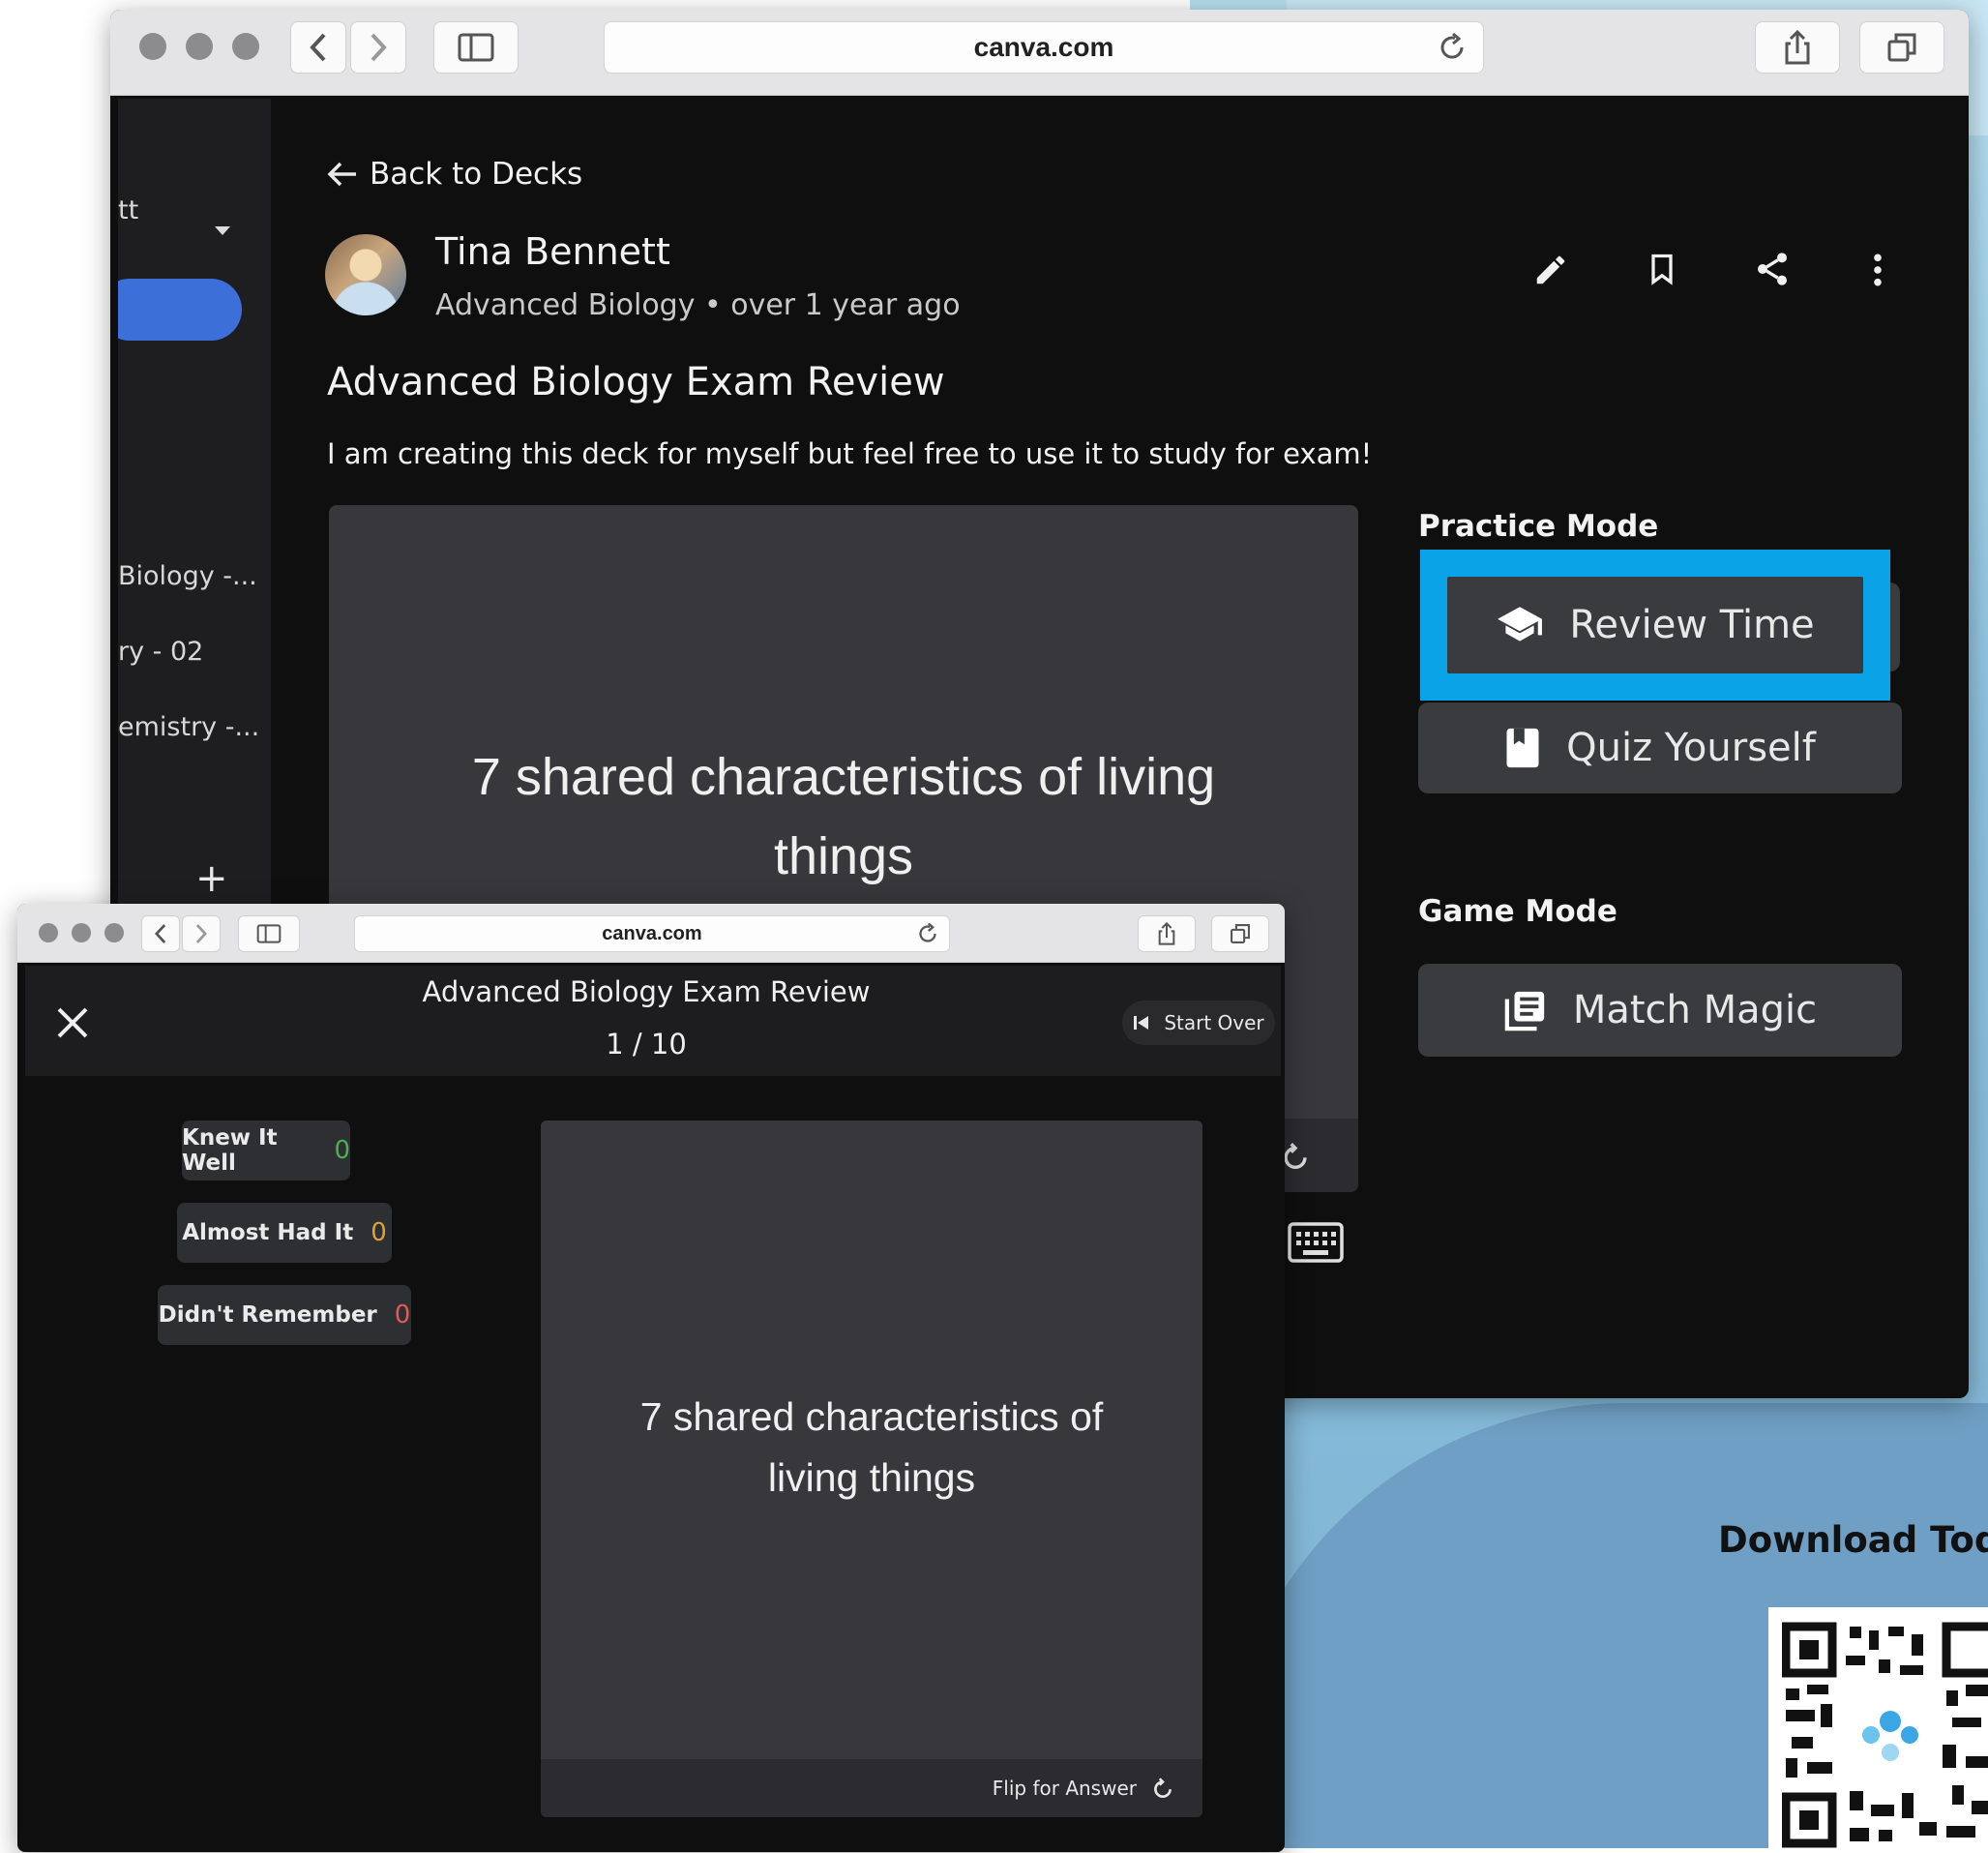  What do you see at coordinates (476, 174) in the screenshot?
I see `back-link-label: Back to Decks` at bounding box center [476, 174].